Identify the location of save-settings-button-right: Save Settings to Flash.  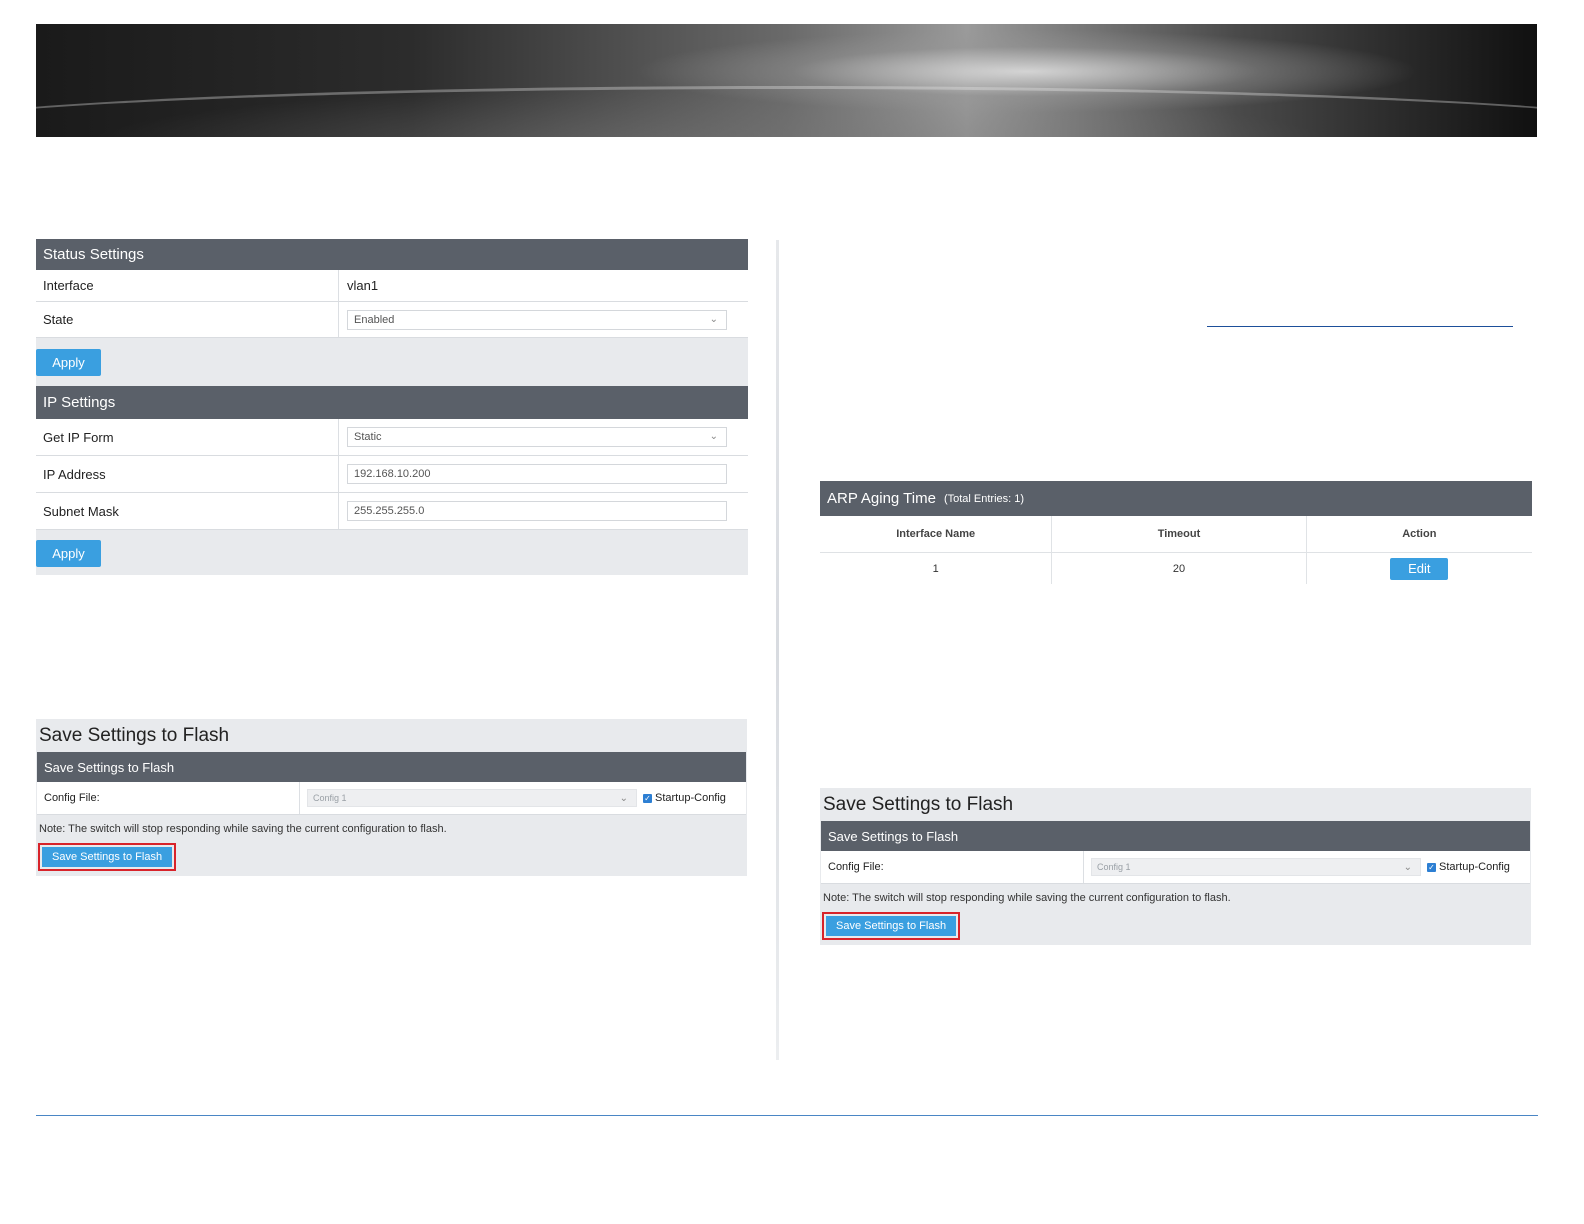
(891, 926).